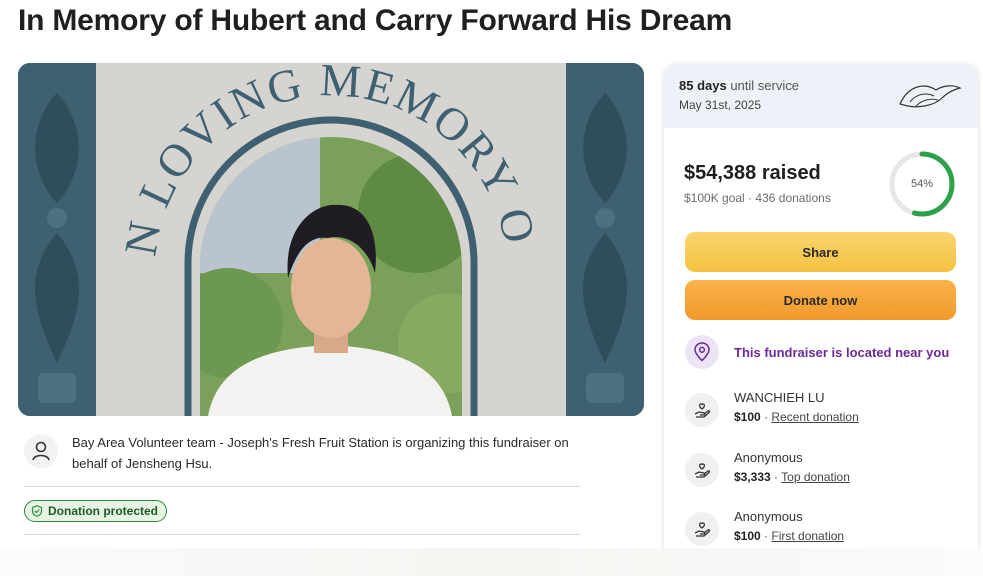 The width and height of the screenshot is (983, 576). I want to click on donate-now-button: Donate now, so click(820, 300).